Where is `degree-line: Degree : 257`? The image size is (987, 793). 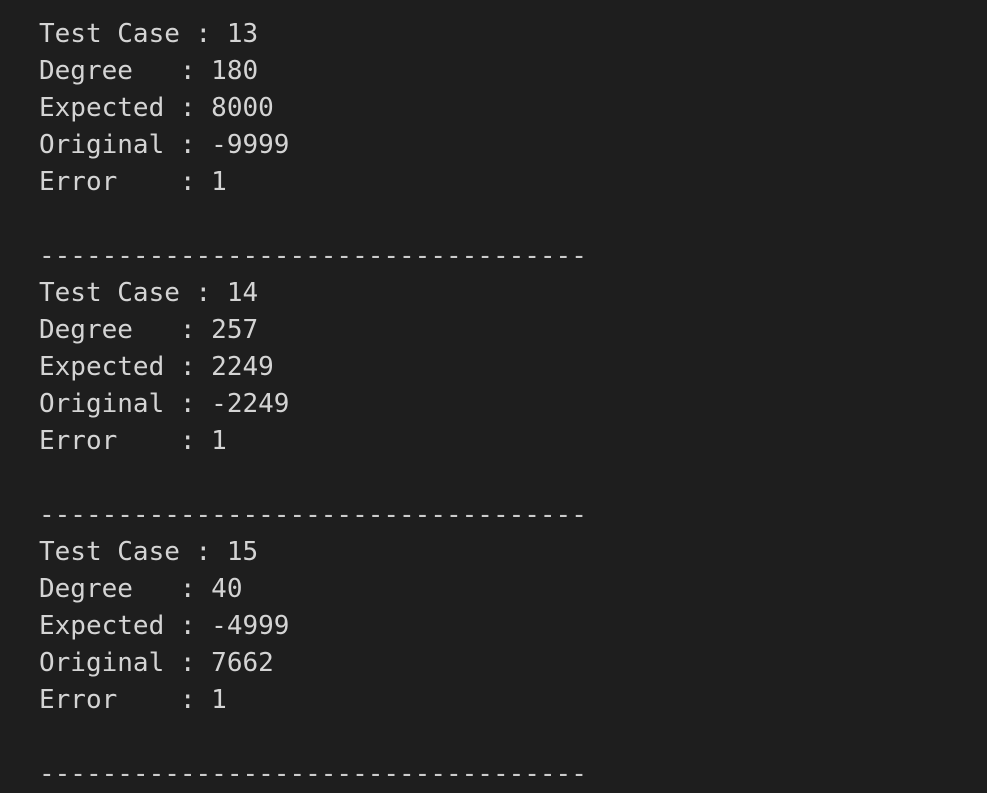
degree-line: Degree : 257 is located at coordinates (149, 330).